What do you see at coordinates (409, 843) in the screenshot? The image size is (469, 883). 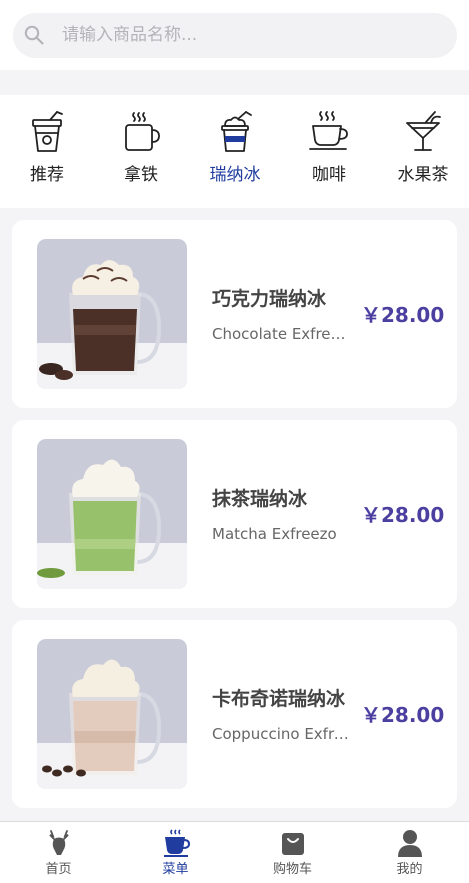 I see `user-icon` at bounding box center [409, 843].